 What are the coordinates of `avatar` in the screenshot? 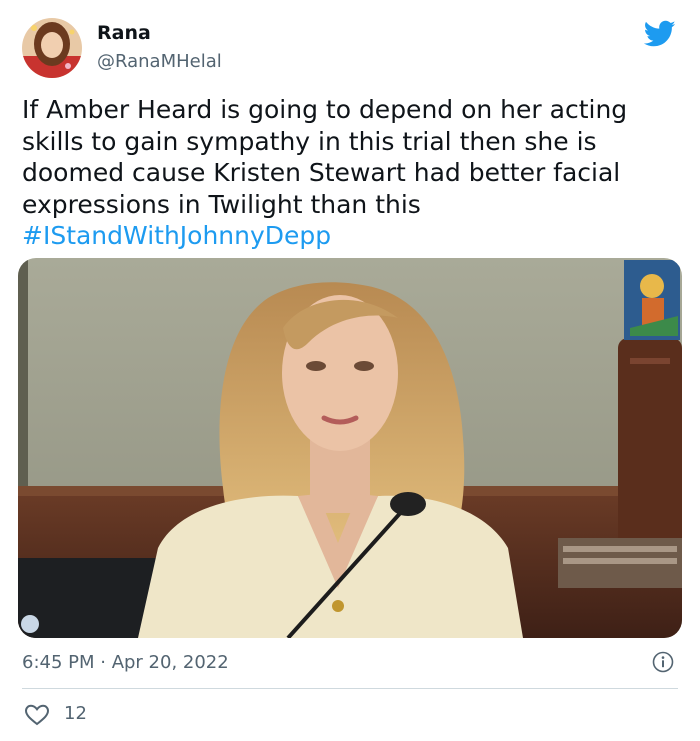 It's located at (52, 48).